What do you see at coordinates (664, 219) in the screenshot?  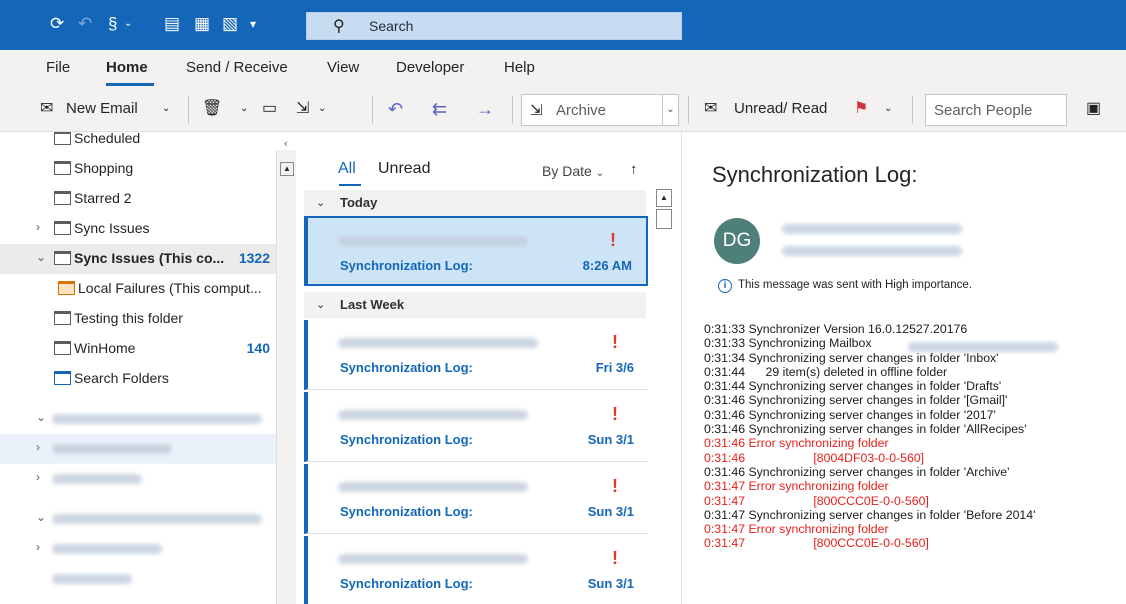 I see `scroll-thumb` at bounding box center [664, 219].